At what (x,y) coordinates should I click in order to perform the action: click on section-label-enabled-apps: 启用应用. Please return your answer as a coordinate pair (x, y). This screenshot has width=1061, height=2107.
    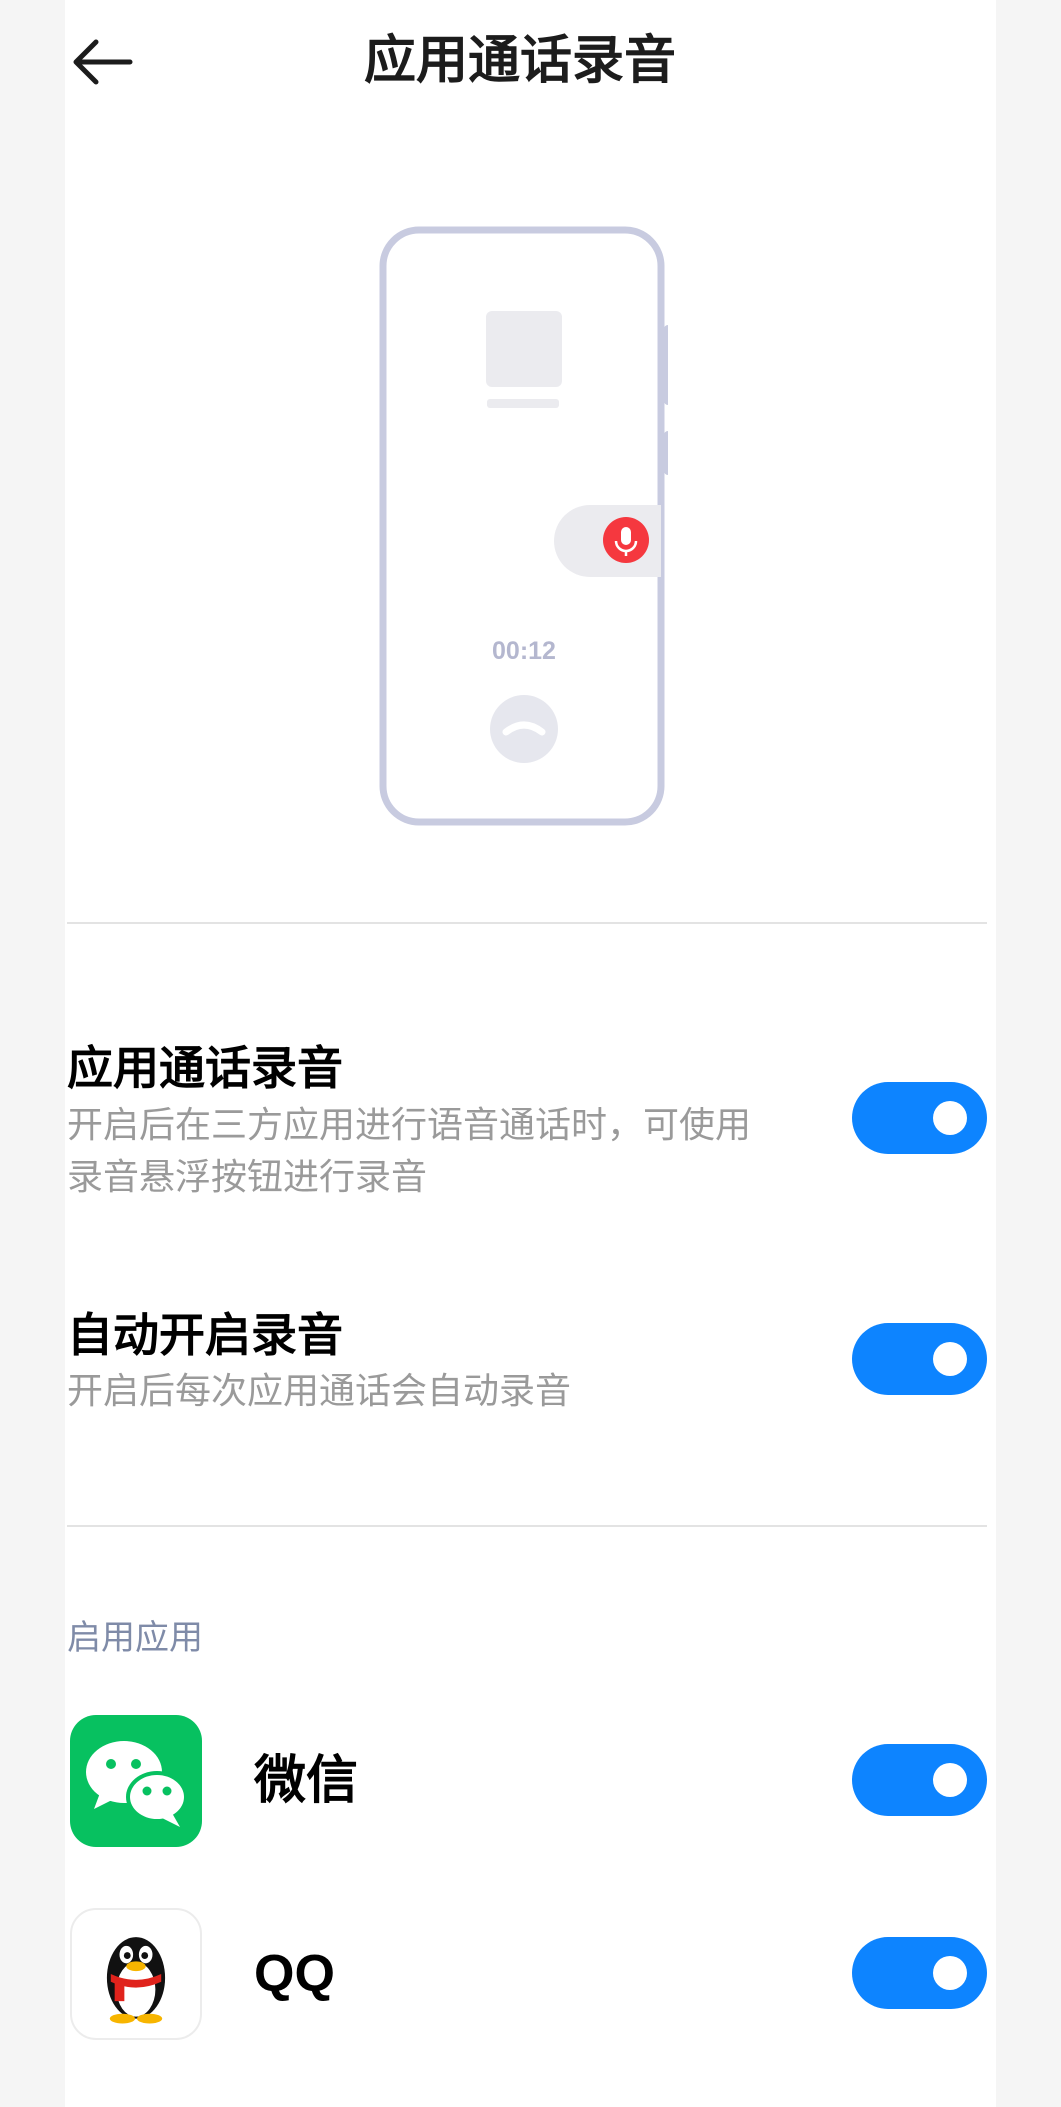
    Looking at the image, I should click on (135, 1638).